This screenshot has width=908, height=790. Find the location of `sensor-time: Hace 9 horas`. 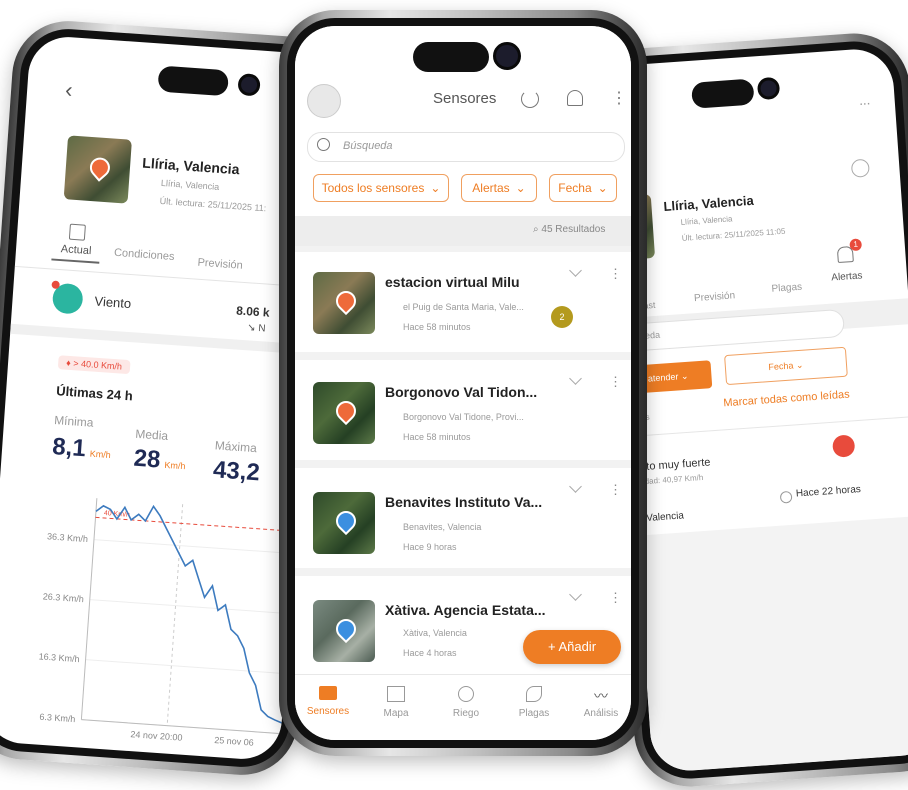

sensor-time: Hace 9 horas is located at coordinates (430, 547).